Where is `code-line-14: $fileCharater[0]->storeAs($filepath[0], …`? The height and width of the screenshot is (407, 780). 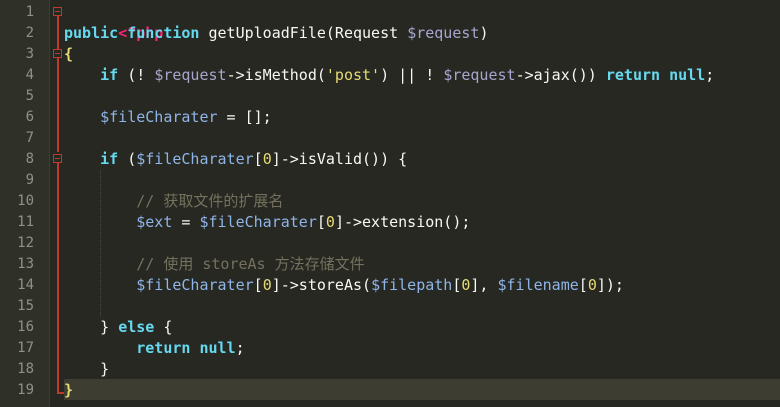
code-line-14: $fileCharater[0]->storeAs($filepath[0], … is located at coordinates (344, 285).